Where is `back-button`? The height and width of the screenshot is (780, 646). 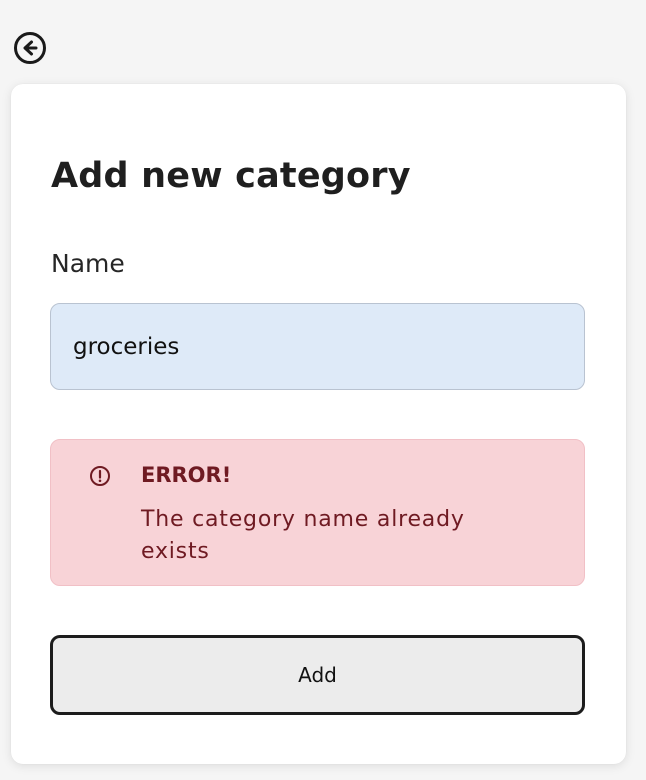 back-button is located at coordinates (30, 48).